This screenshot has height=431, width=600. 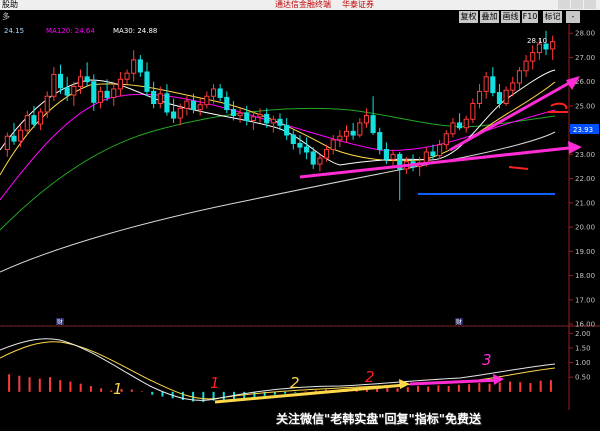 I want to click on legend-ma120: MA120: 24.64, so click(x=70, y=31).